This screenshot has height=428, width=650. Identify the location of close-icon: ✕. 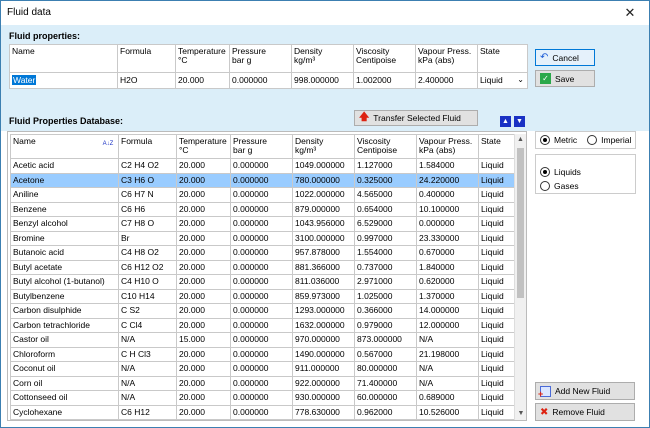
(630, 13).